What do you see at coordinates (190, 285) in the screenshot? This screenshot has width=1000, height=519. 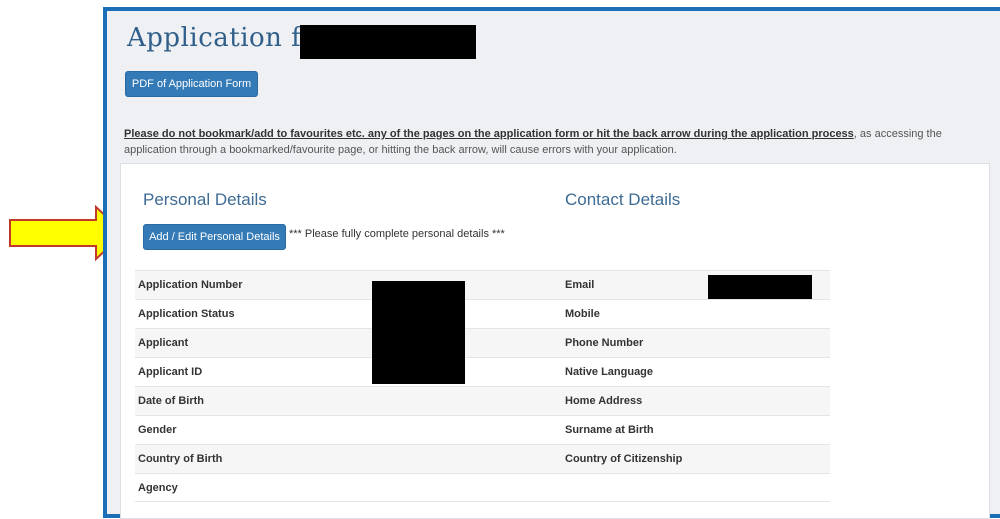 I see `field-label: Application Number` at bounding box center [190, 285].